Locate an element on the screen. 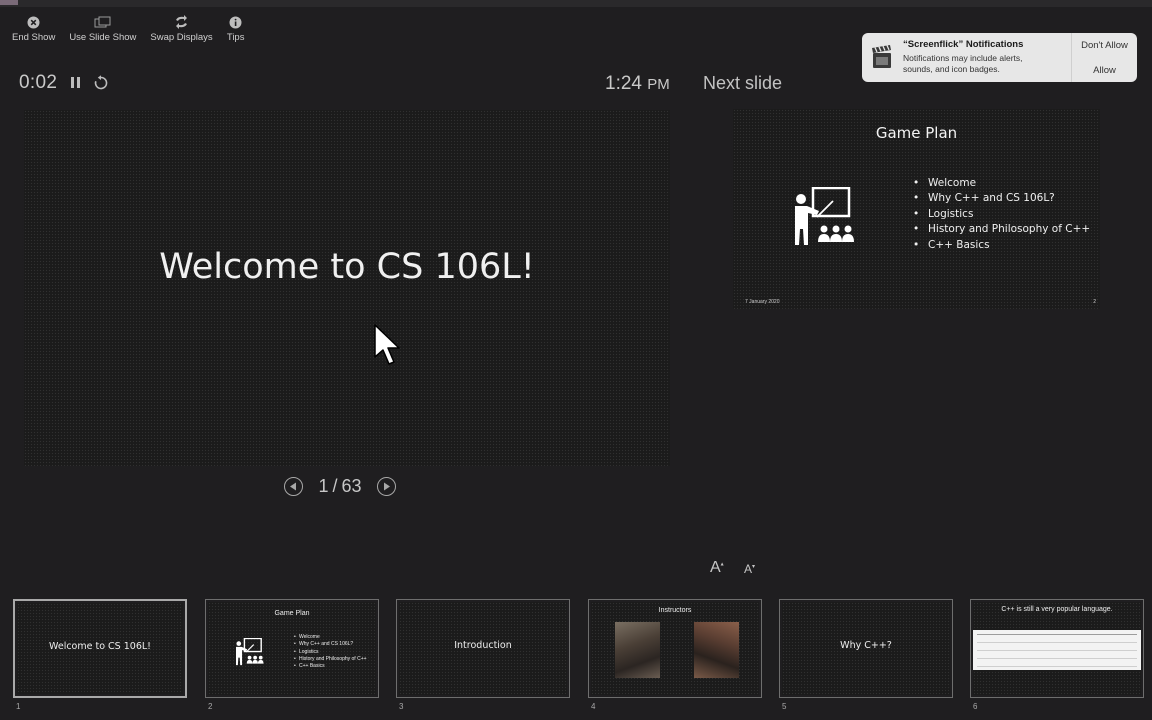 This screenshot has width=1152, height=720. thumbnail-slide-6: C++ is still a very popular language. is located at coordinates (1057, 648).